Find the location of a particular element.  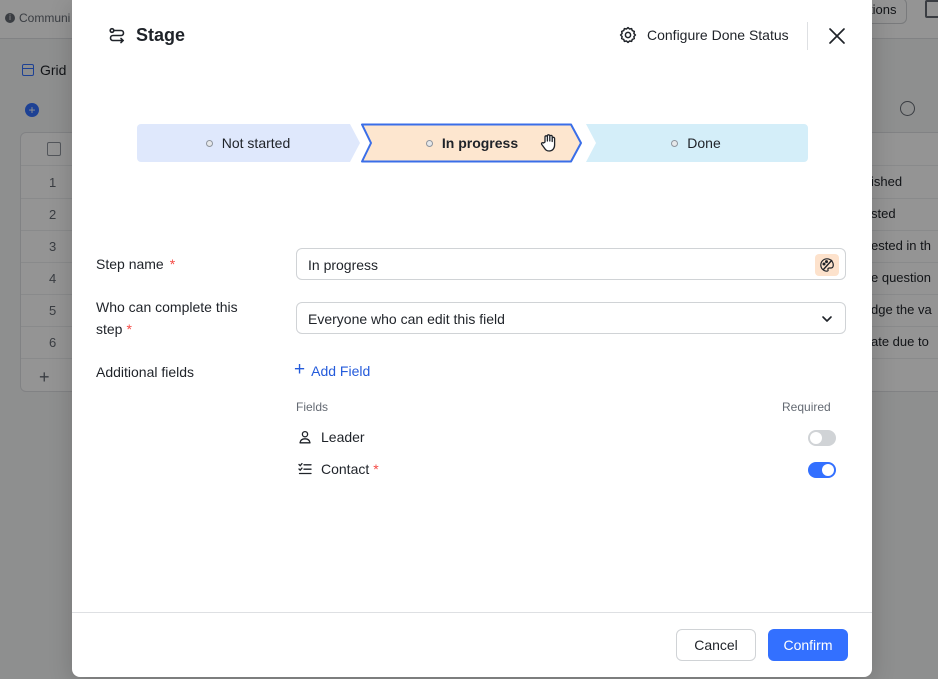

cancel-button: Cancel is located at coordinates (716, 645).